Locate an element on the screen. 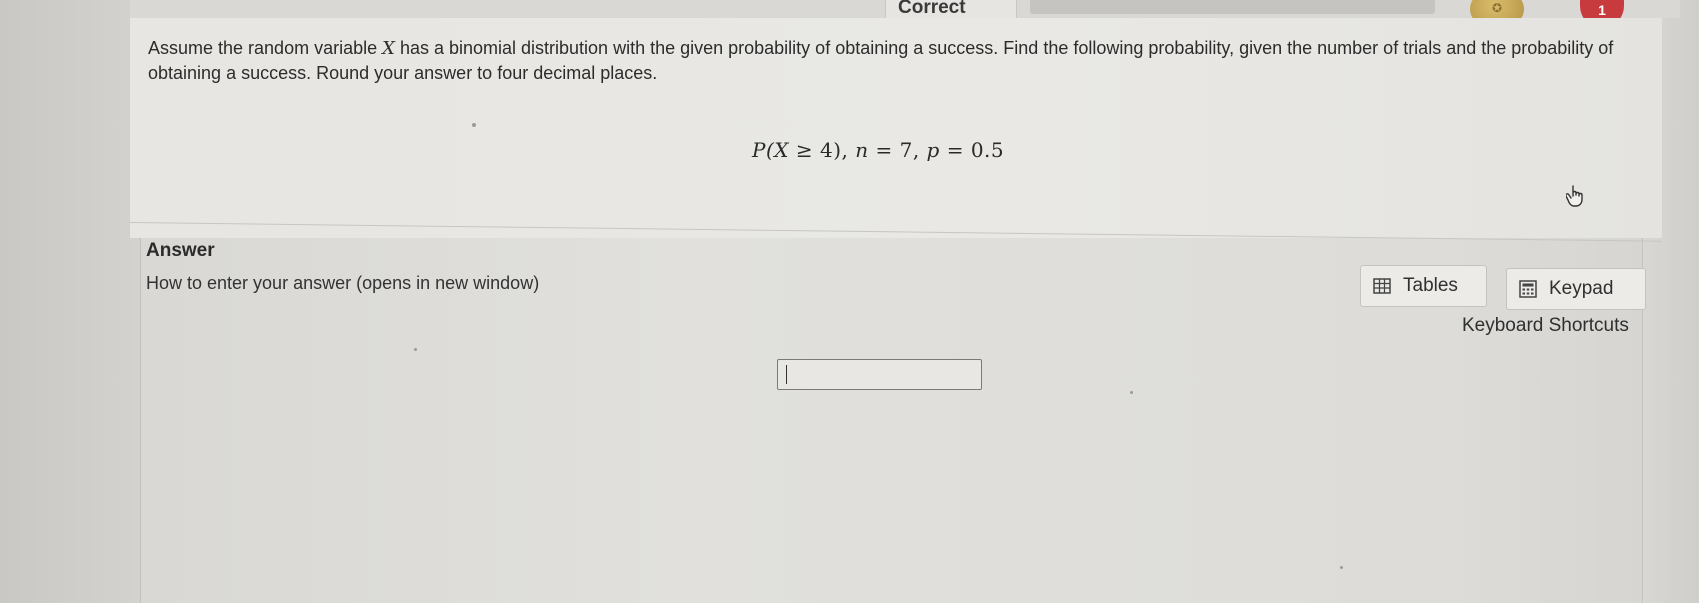 Image resolution: width=1699 pixels, height=603 pixels. question-variable: X is located at coordinates (388, 48).